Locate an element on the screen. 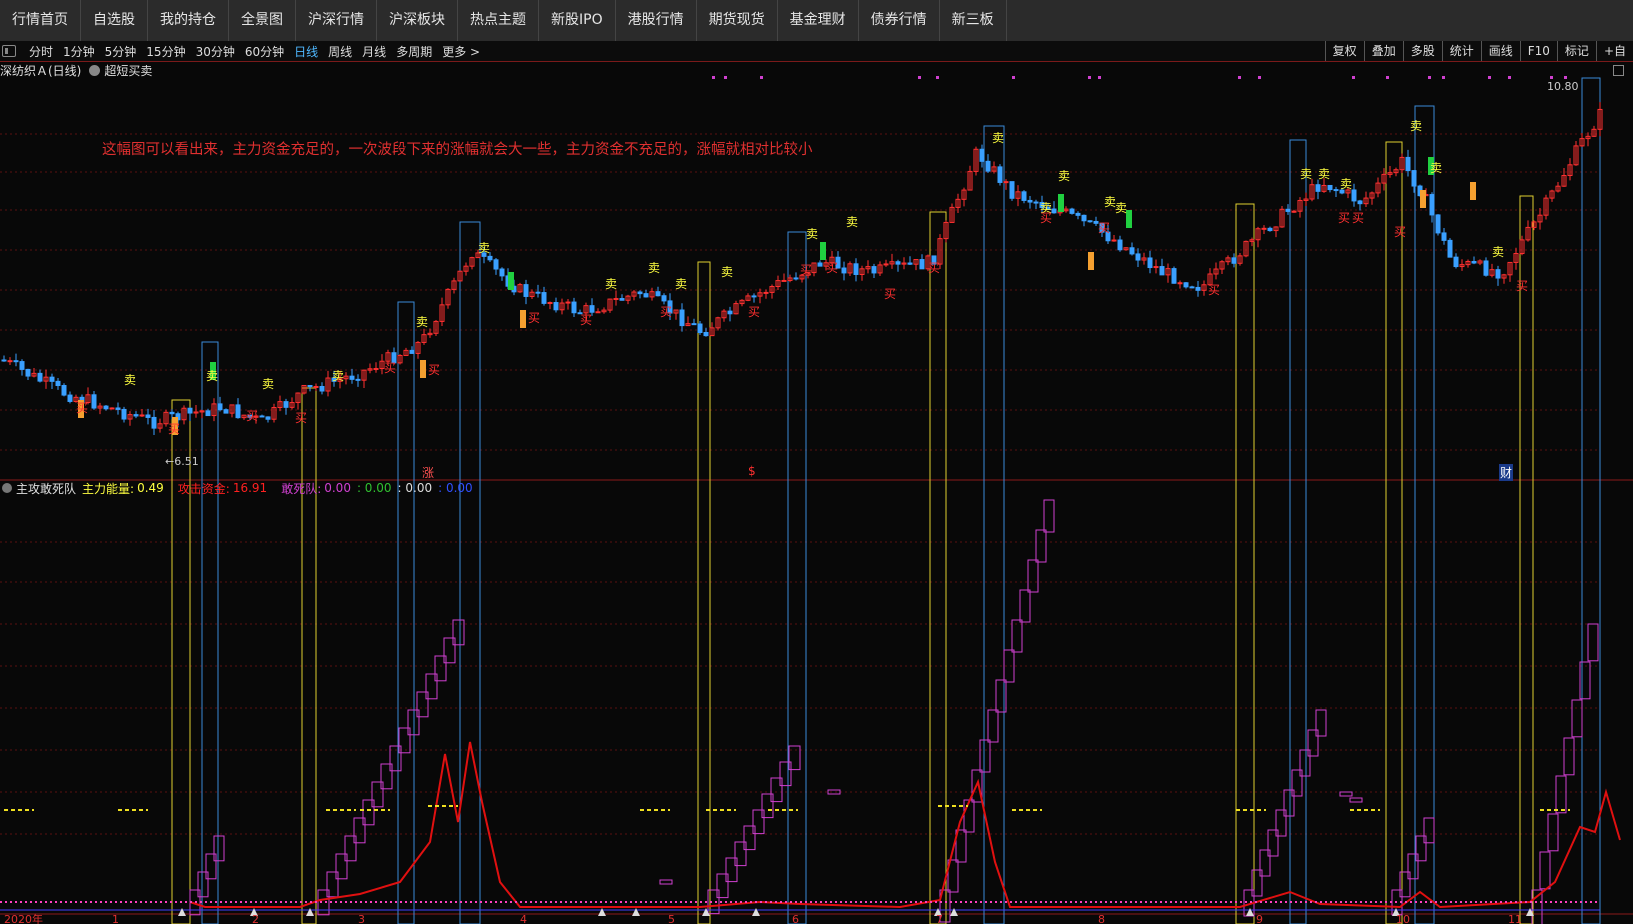 Image resolution: width=1633 pixels, height=924 pixels. period-tab-10: 更多 > is located at coordinates (461, 51).